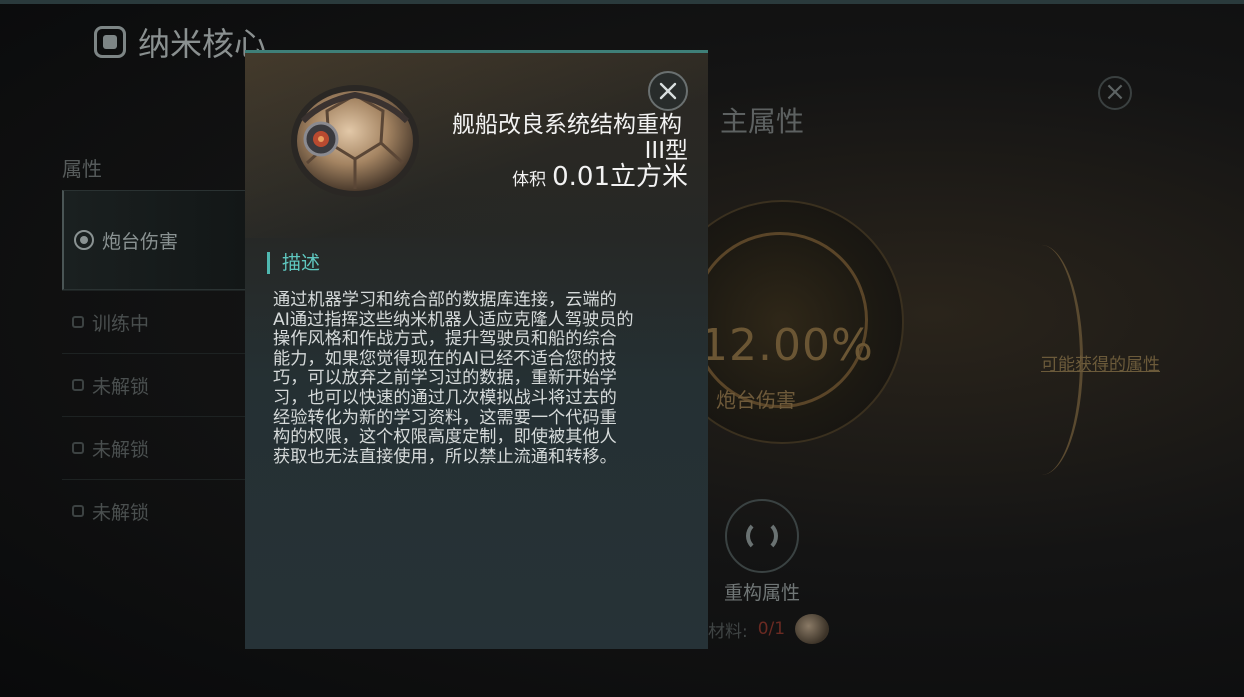  I want to click on item-volume: 体积 0.01立方米, so click(600, 174).